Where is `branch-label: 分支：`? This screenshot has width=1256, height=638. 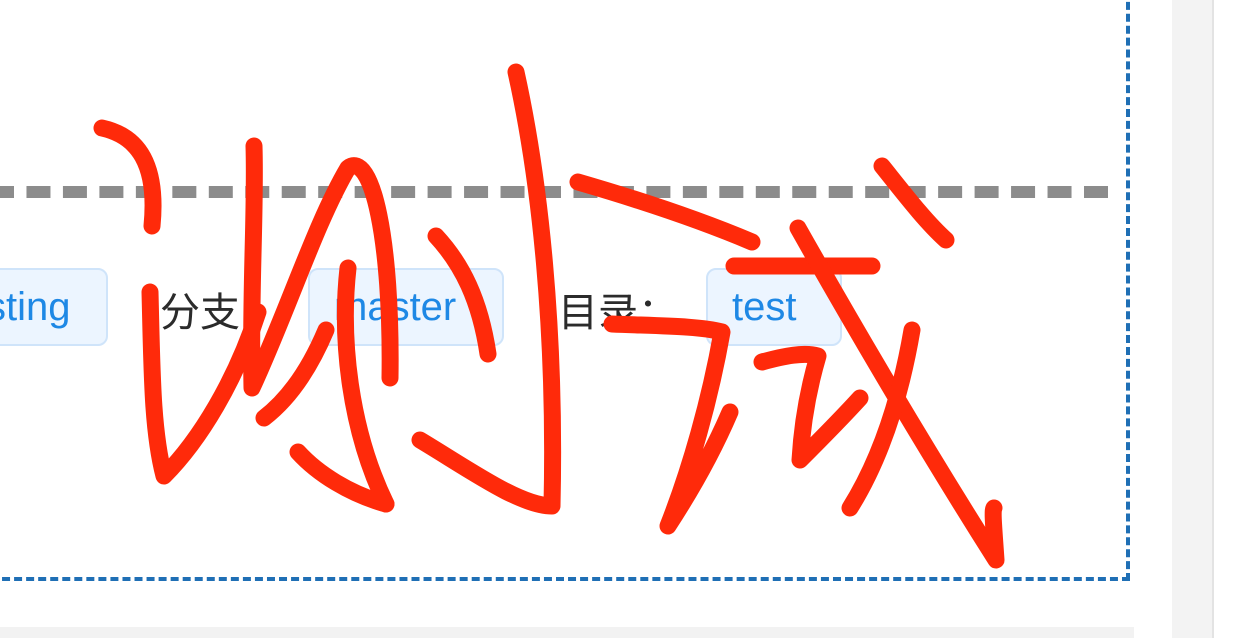
branch-label: 分支： is located at coordinates (220, 313).